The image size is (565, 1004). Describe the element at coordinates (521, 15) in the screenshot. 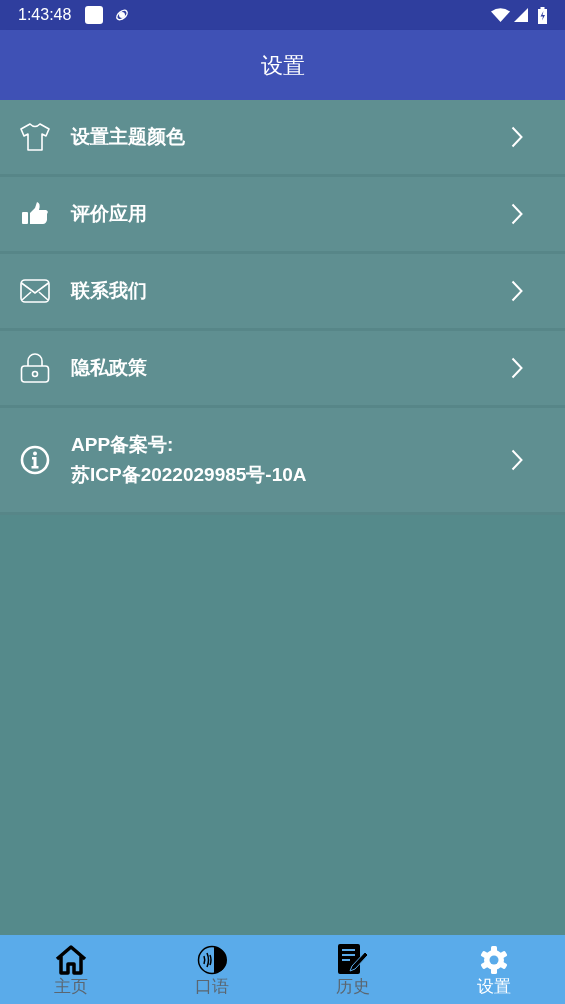

I see `signal-icon` at that location.